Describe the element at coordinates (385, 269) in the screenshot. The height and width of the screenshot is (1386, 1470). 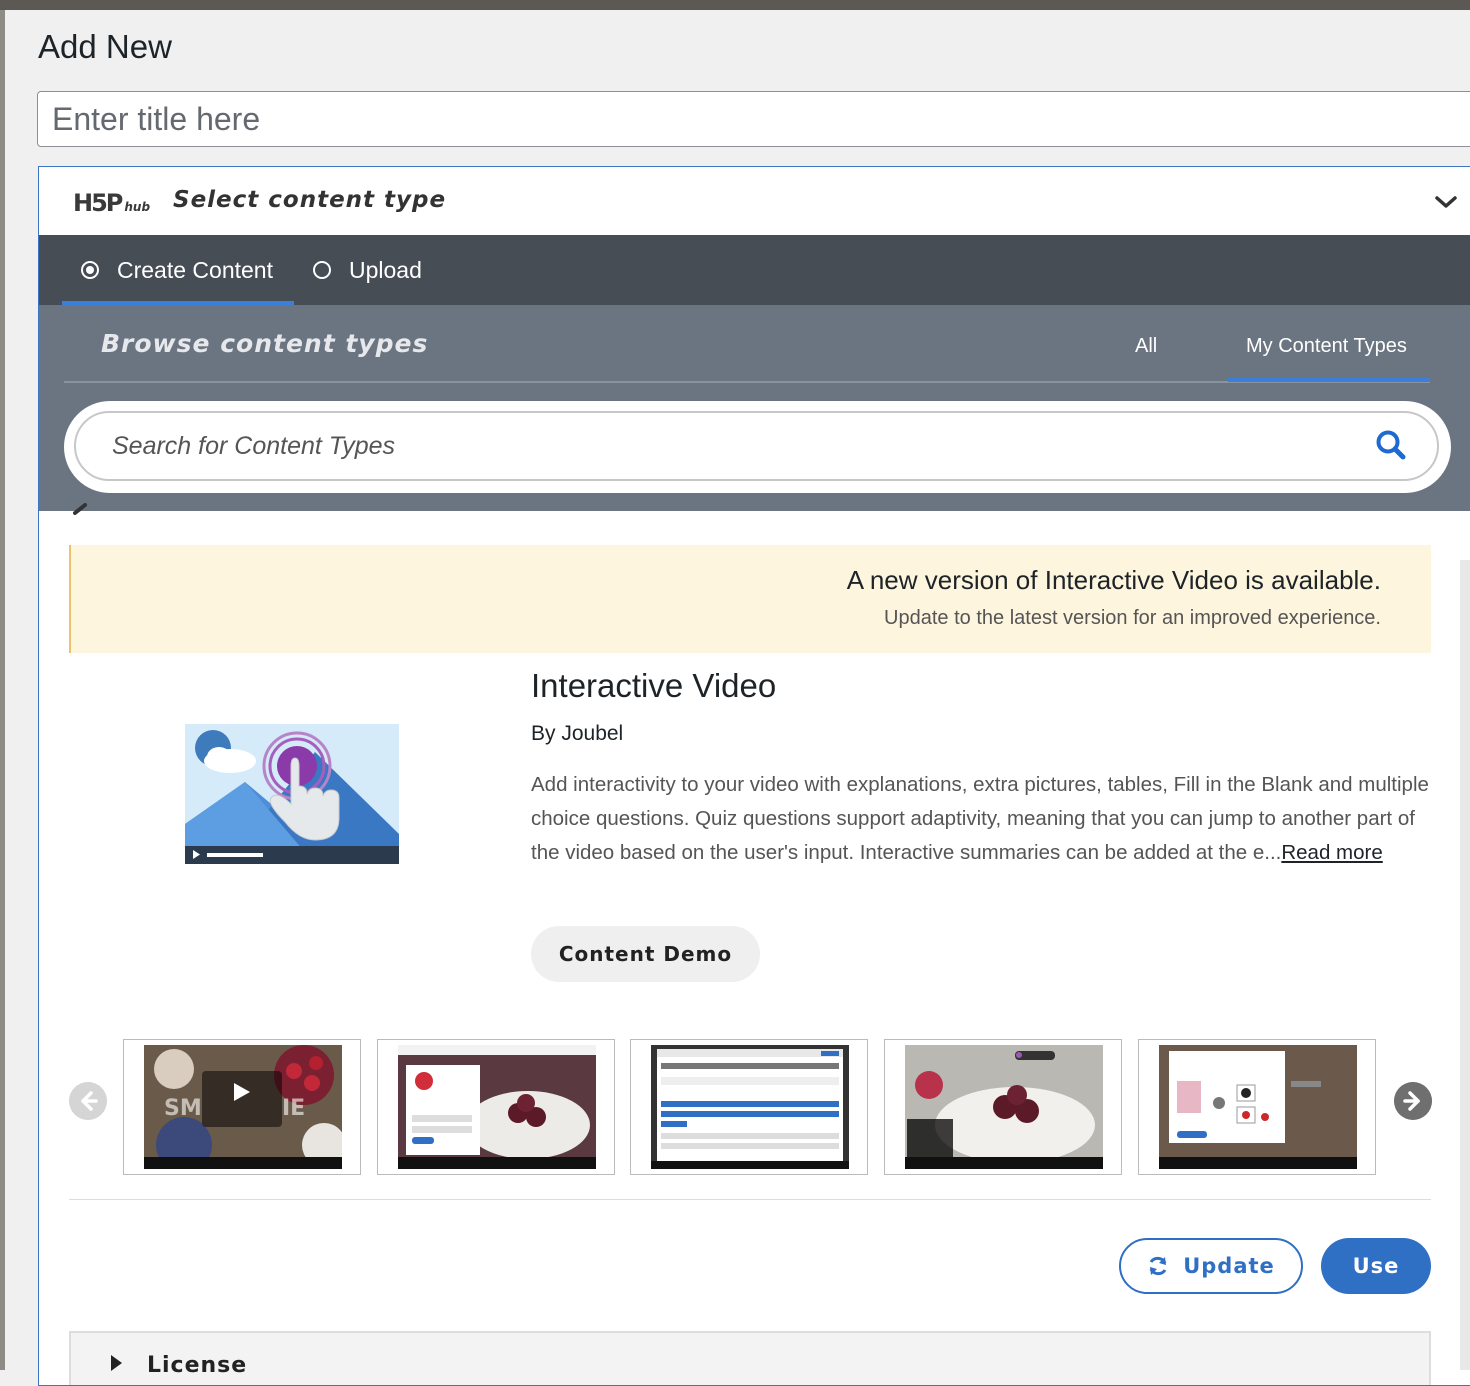
I see `tab-upload-label: Upload` at that location.